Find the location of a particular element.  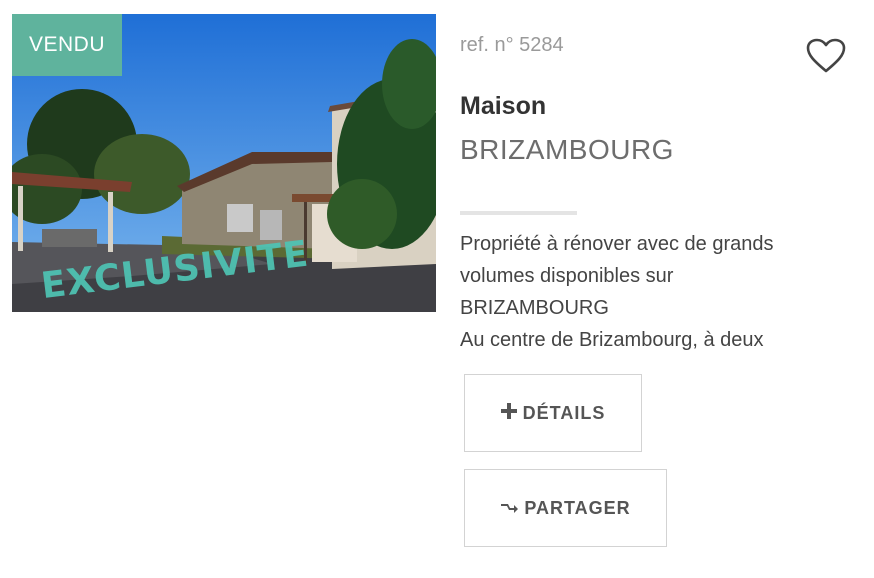

details-button-label: DÉTAILS is located at coordinates (564, 412).